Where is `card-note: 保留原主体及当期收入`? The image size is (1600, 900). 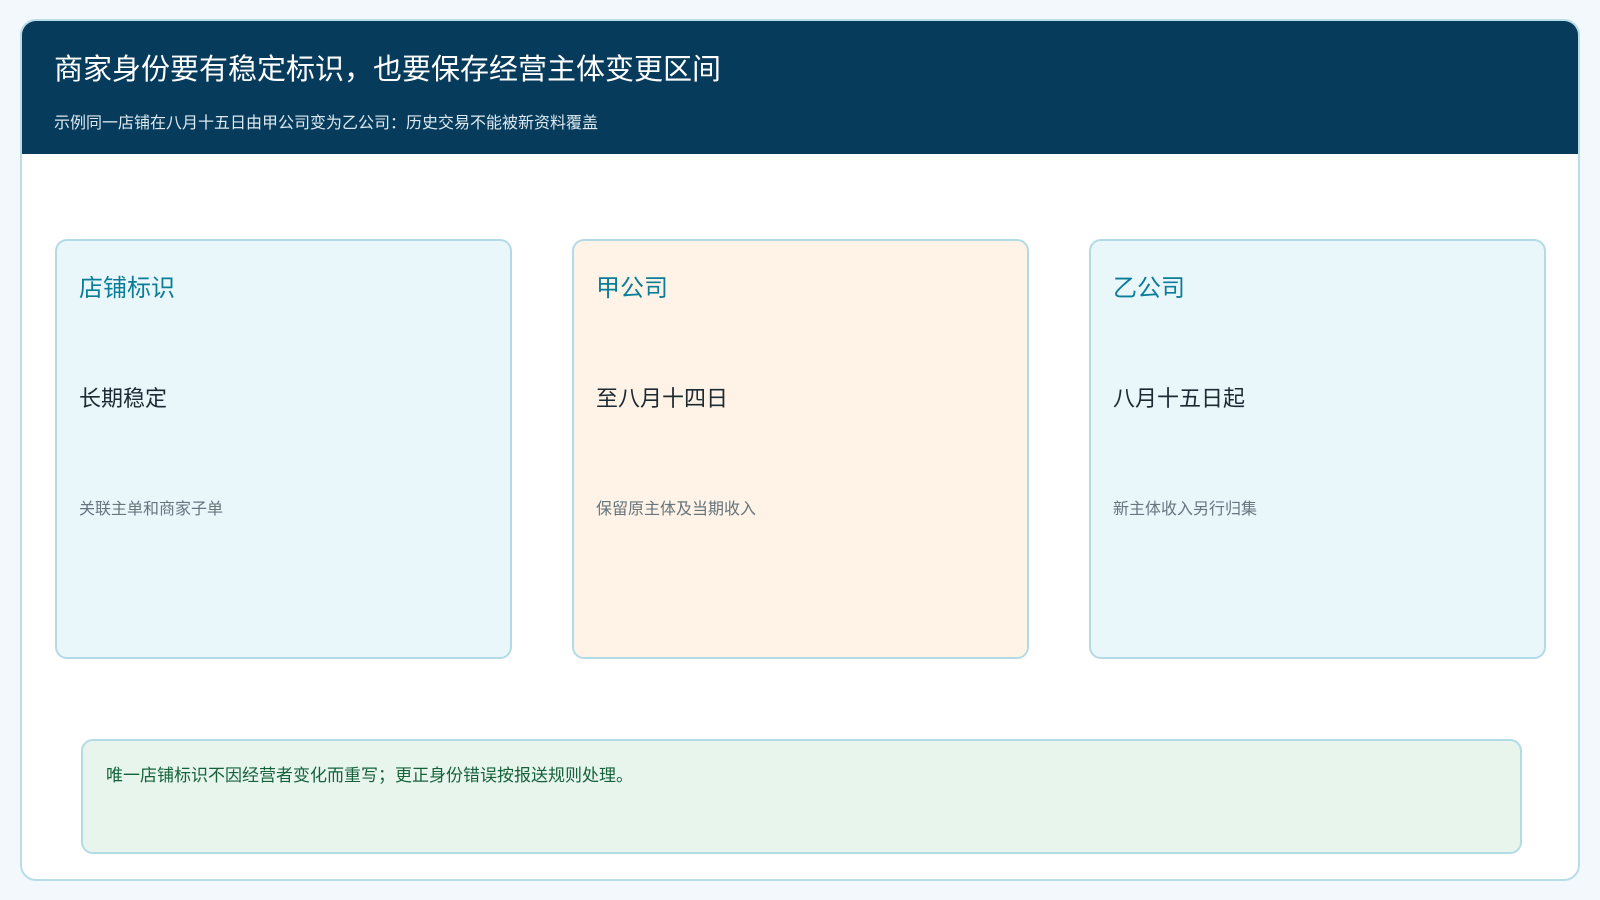
card-note: 保留原主体及当期收入 is located at coordinates (676, 508).